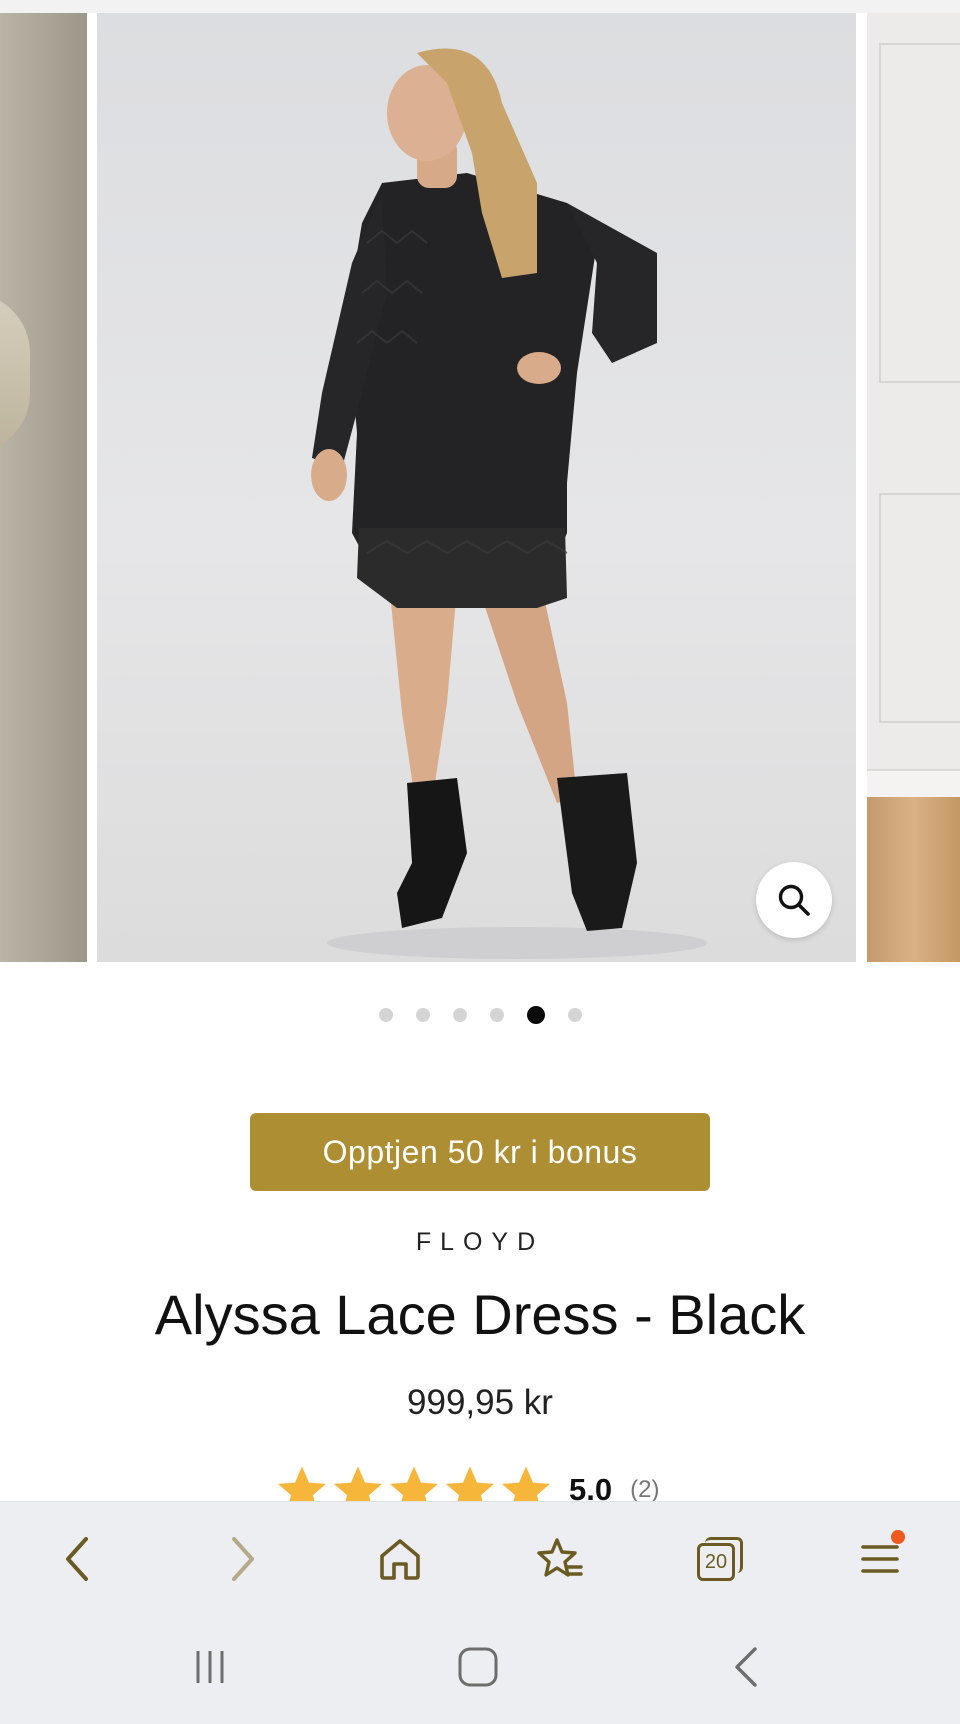 This screenshot has height=1724, width=960. I want to click on product-title: Alyssa Lace Dress - Black, so click(480, 1314).